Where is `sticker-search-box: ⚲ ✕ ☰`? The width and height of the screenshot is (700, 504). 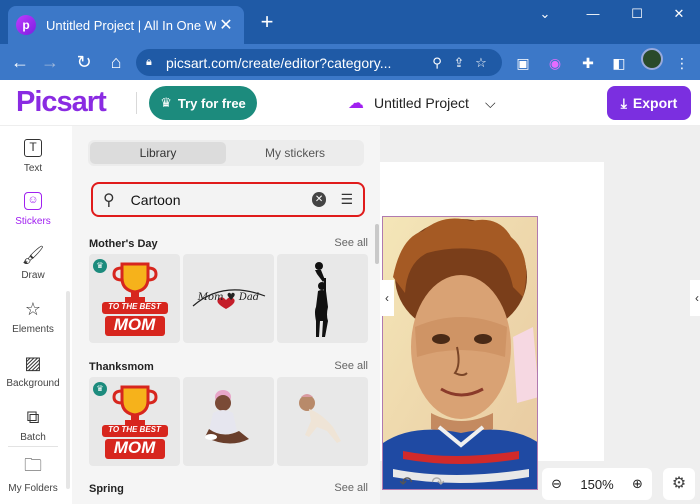
sticker-search-box: ⚲ ✕ ☰ is located at coordinates (228, 199).